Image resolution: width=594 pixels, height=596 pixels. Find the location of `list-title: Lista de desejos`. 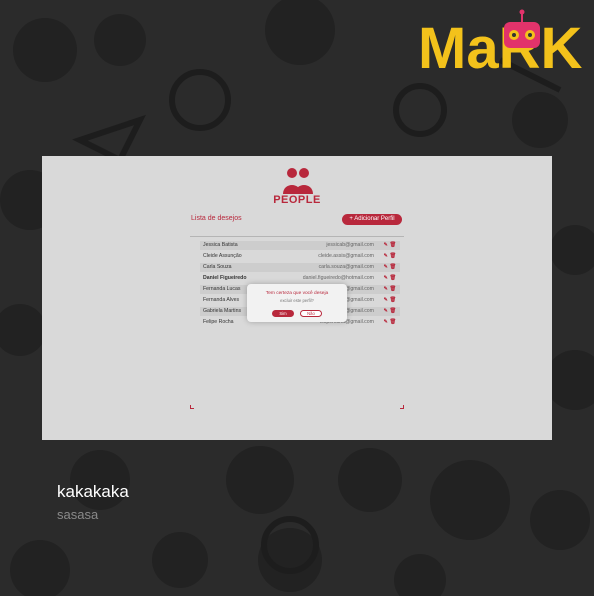

list-title: Lista de desejos is located at coordinates (216, 218).